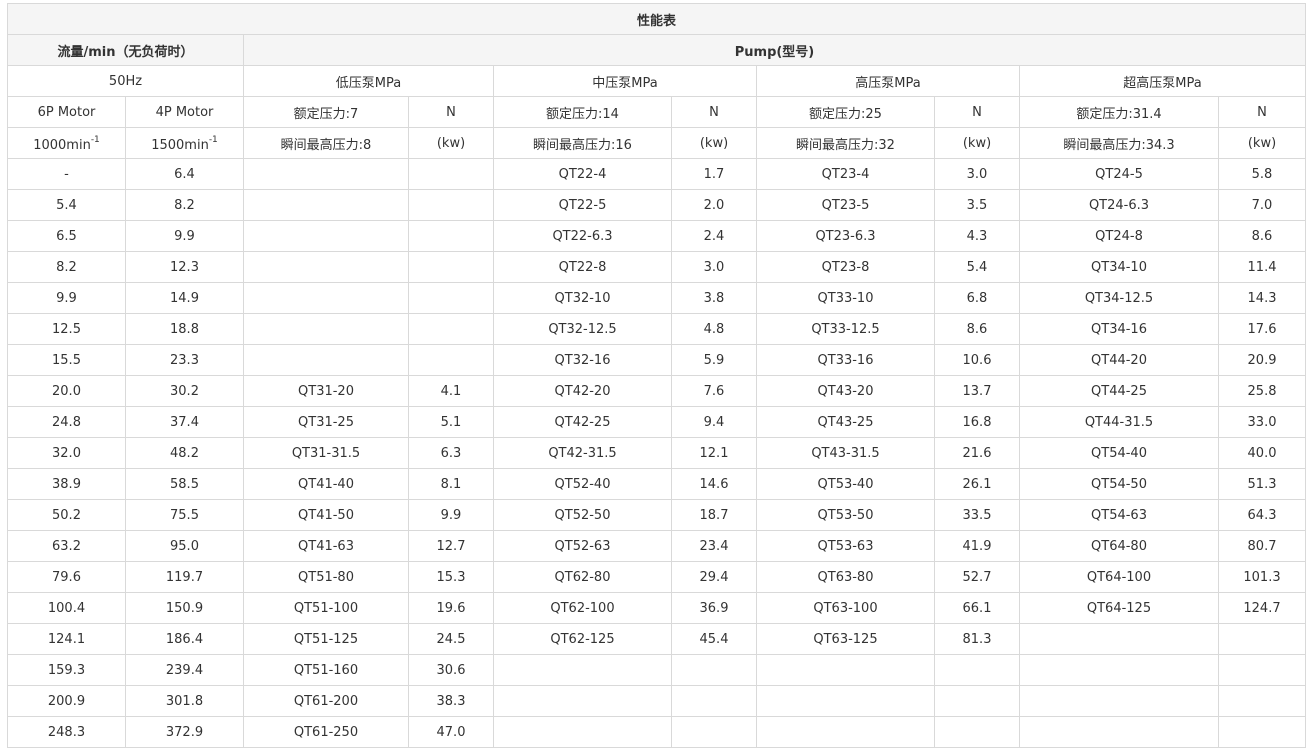  I want to click on flow-4p-cell: 30.2, so click(184, 391).